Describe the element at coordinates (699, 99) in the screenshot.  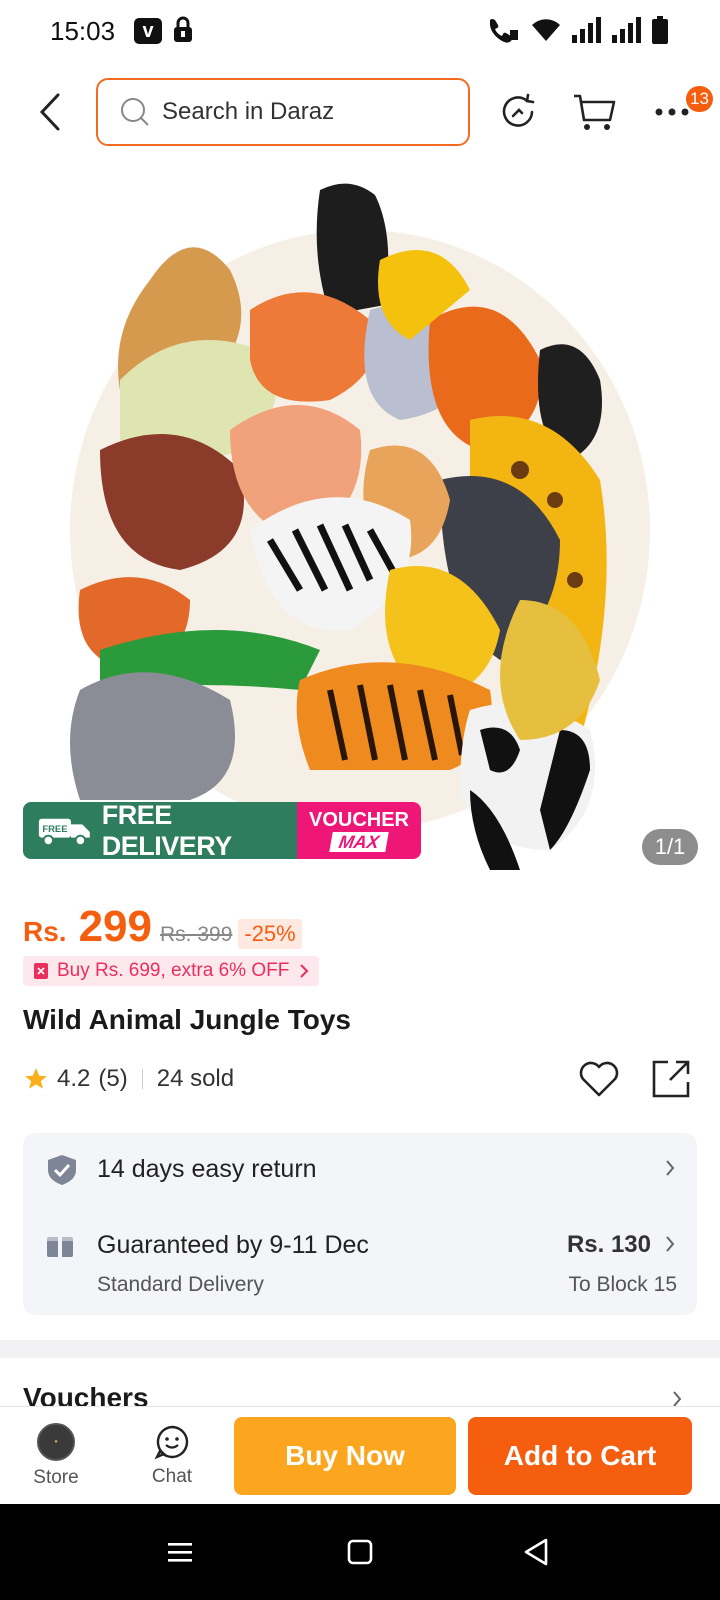
I see `cart-badge: 13` at that location.